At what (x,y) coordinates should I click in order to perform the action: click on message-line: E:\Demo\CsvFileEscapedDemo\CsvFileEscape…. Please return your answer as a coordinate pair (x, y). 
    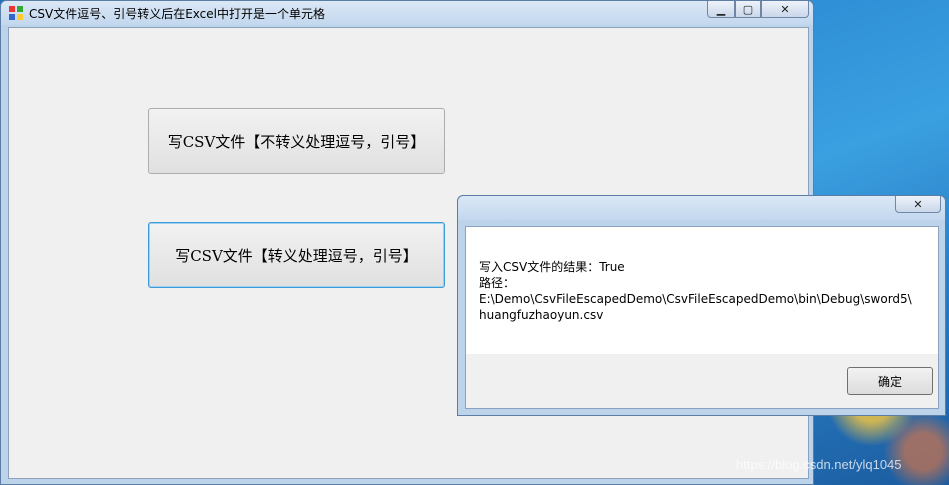
    Looking at the image, I should click on (695, 299).